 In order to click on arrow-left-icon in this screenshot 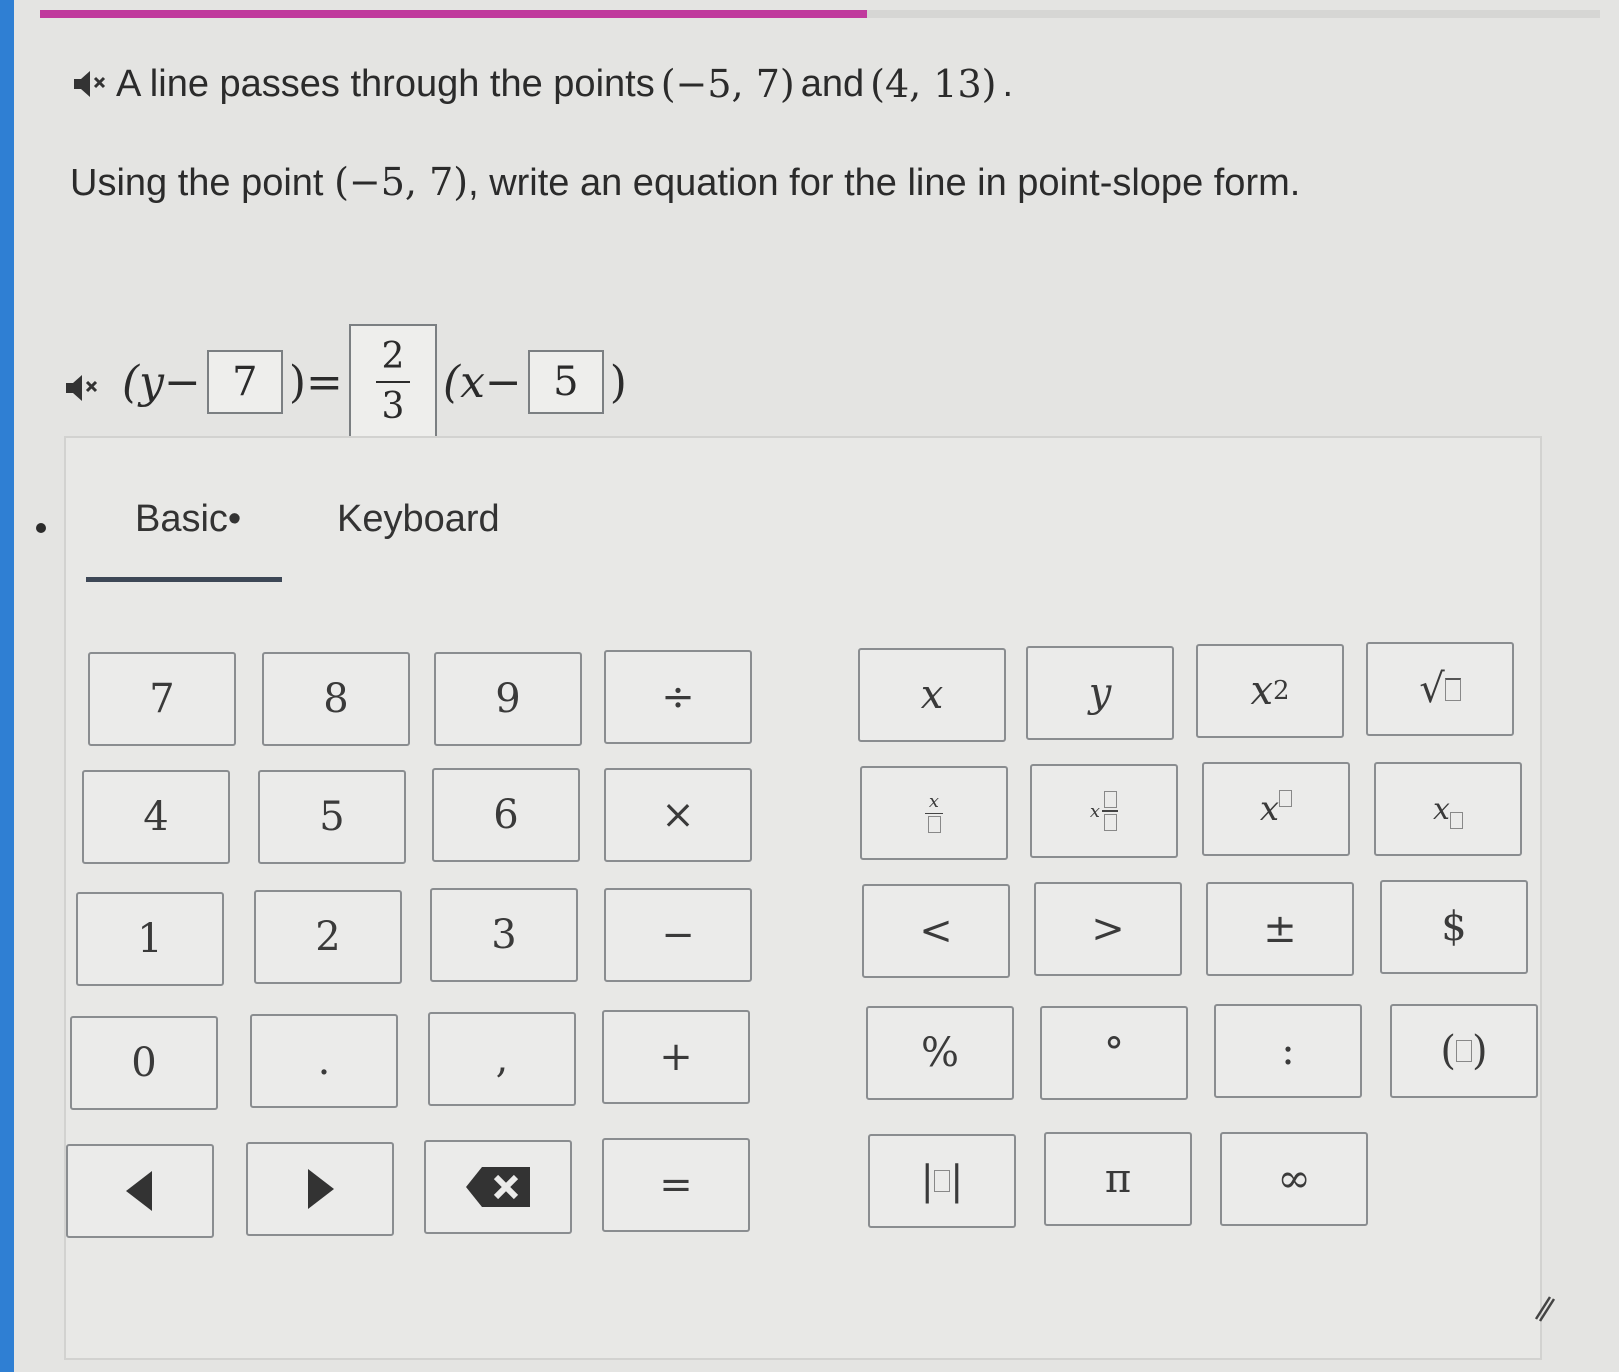, I will do `click(139, 1191)`.